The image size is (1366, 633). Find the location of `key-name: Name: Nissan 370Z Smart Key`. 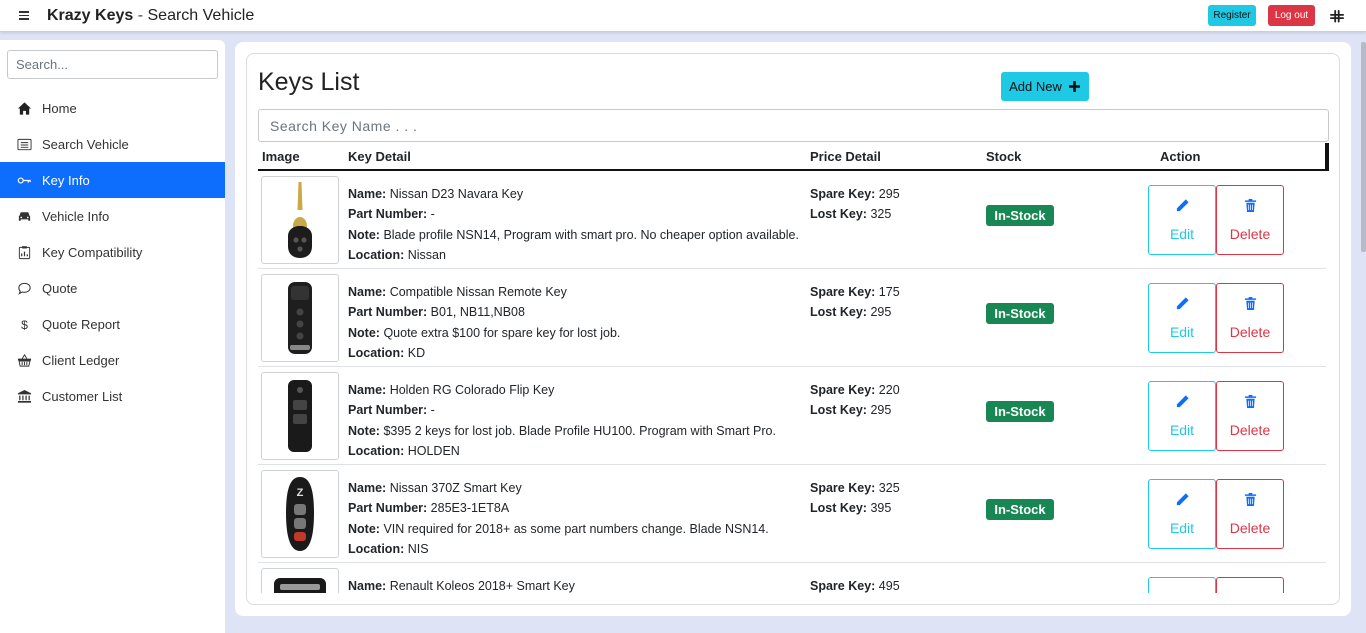

key-name: Name: Nissan 370Z Smart Key is located at coordinates (558, 488).